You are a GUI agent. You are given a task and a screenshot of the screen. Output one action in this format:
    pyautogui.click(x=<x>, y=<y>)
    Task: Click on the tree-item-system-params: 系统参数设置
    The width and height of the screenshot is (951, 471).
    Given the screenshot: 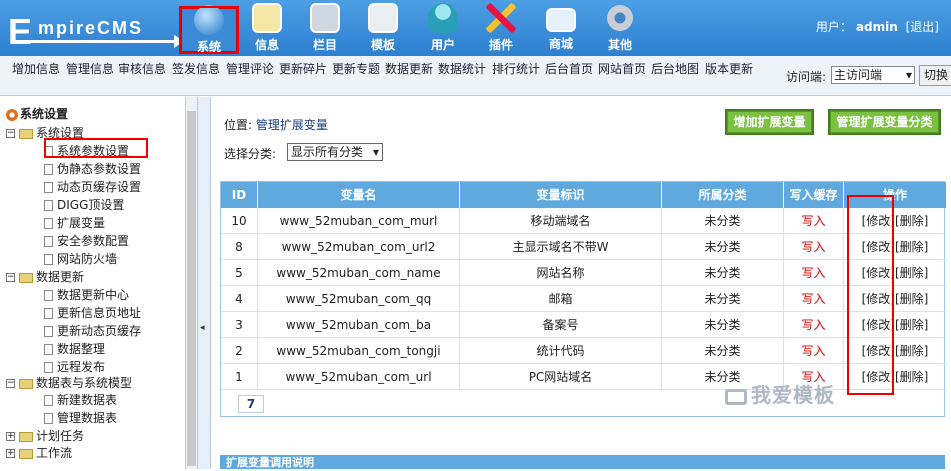 What is the action you would take?
    pyautogui.click(x=86, y=151)
    